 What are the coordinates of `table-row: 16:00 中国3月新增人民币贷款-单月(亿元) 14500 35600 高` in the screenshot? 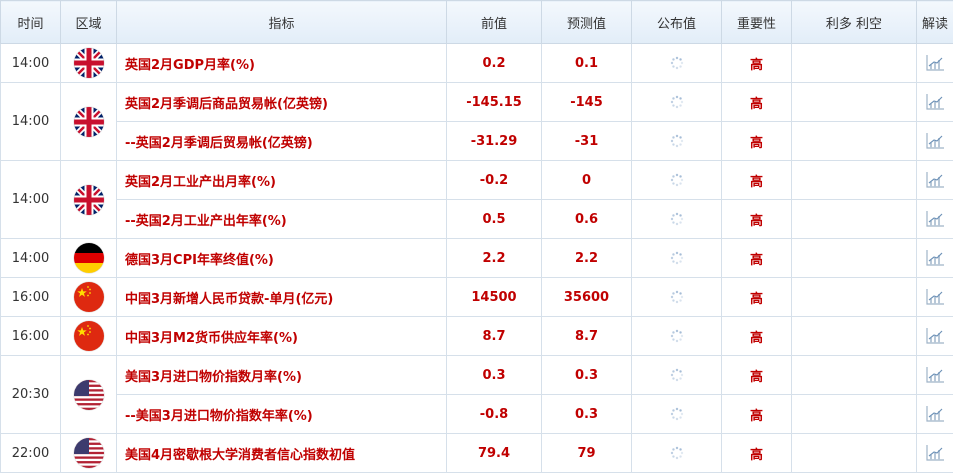 It's located at (476, 297).